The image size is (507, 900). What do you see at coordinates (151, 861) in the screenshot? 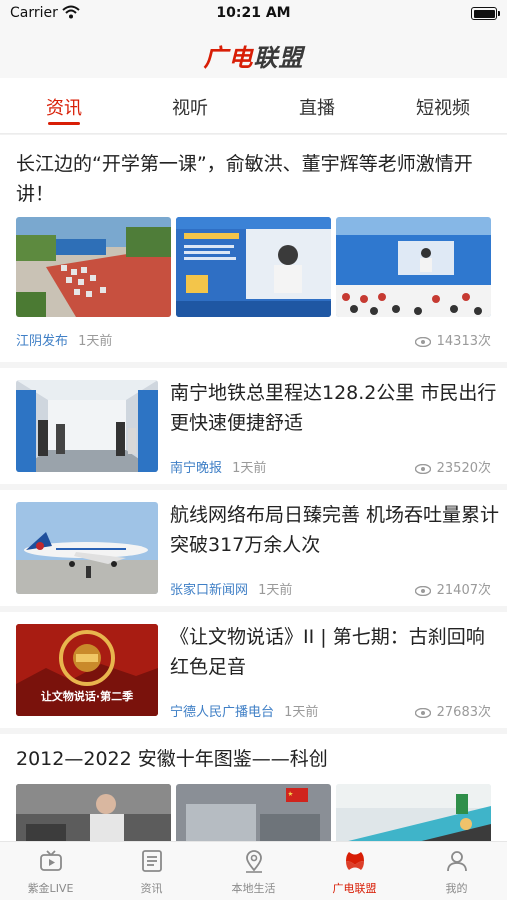
I see `news-icon` at bounding box center [151, 861].